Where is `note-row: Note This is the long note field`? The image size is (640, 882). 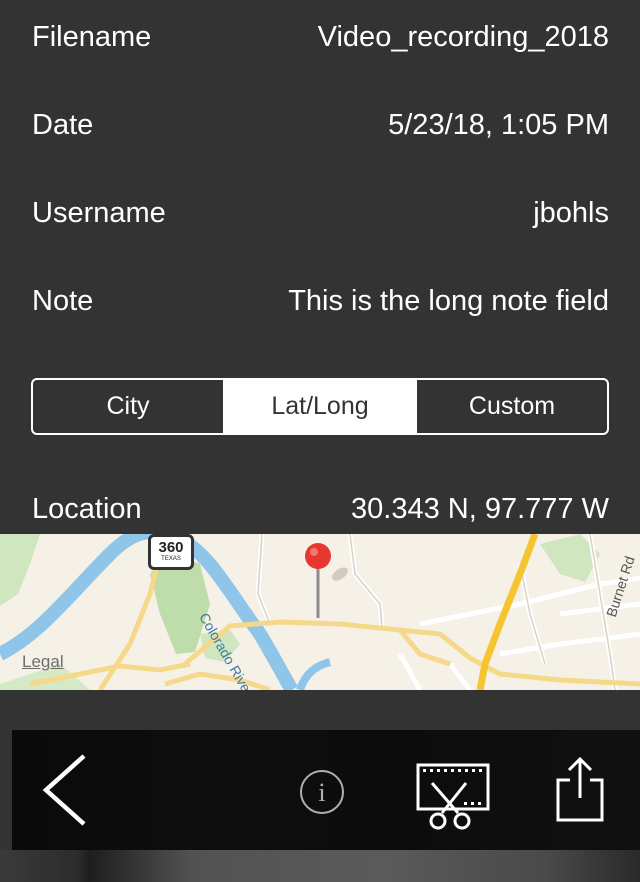 note-row: Note This is the long note field is located at coordinates (320, 301).